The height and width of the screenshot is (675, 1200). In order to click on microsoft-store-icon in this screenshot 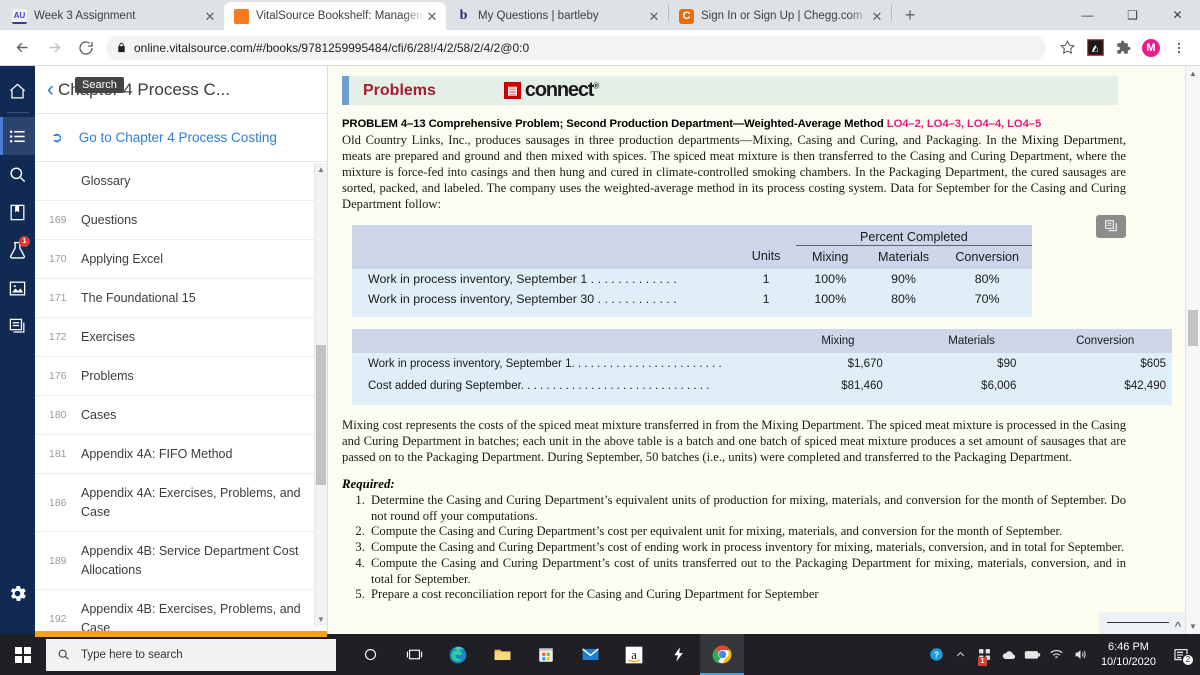, I will do `click(546, 654)`.